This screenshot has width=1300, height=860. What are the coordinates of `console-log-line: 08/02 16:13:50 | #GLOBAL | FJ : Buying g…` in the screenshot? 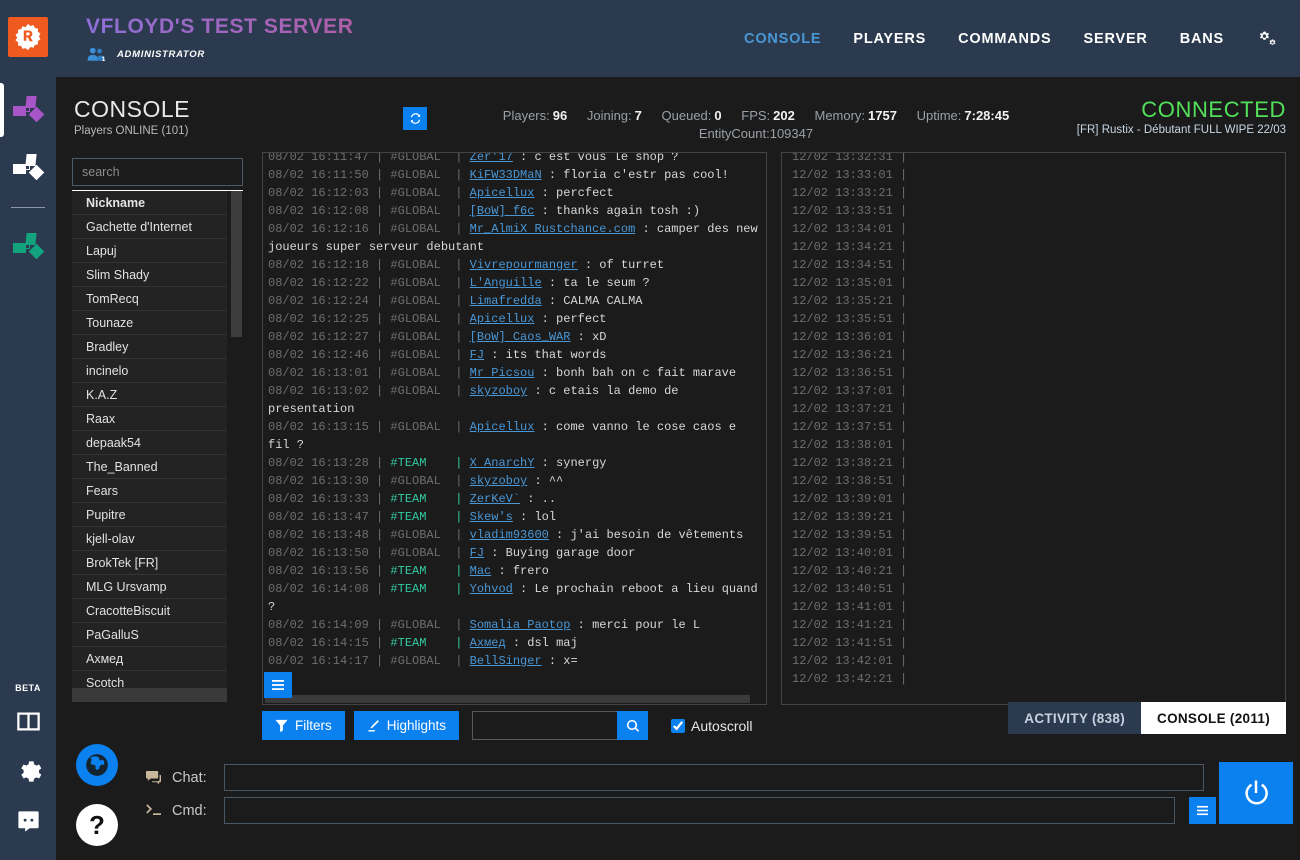 It's located at (513, 553).